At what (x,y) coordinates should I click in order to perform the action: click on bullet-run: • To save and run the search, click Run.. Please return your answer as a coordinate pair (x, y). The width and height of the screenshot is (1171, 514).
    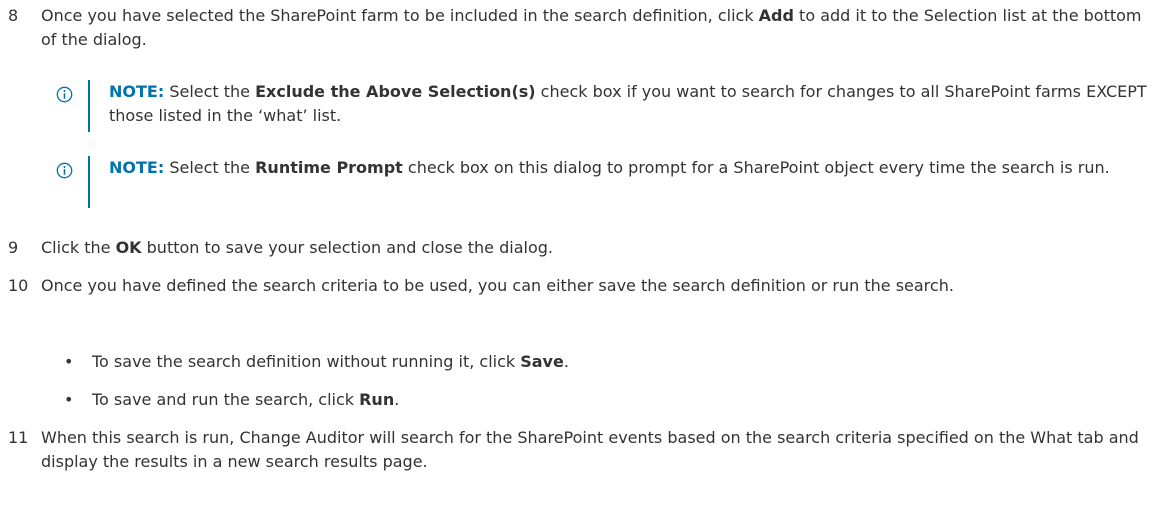
    Looking at the image, I should click on (612, 400).